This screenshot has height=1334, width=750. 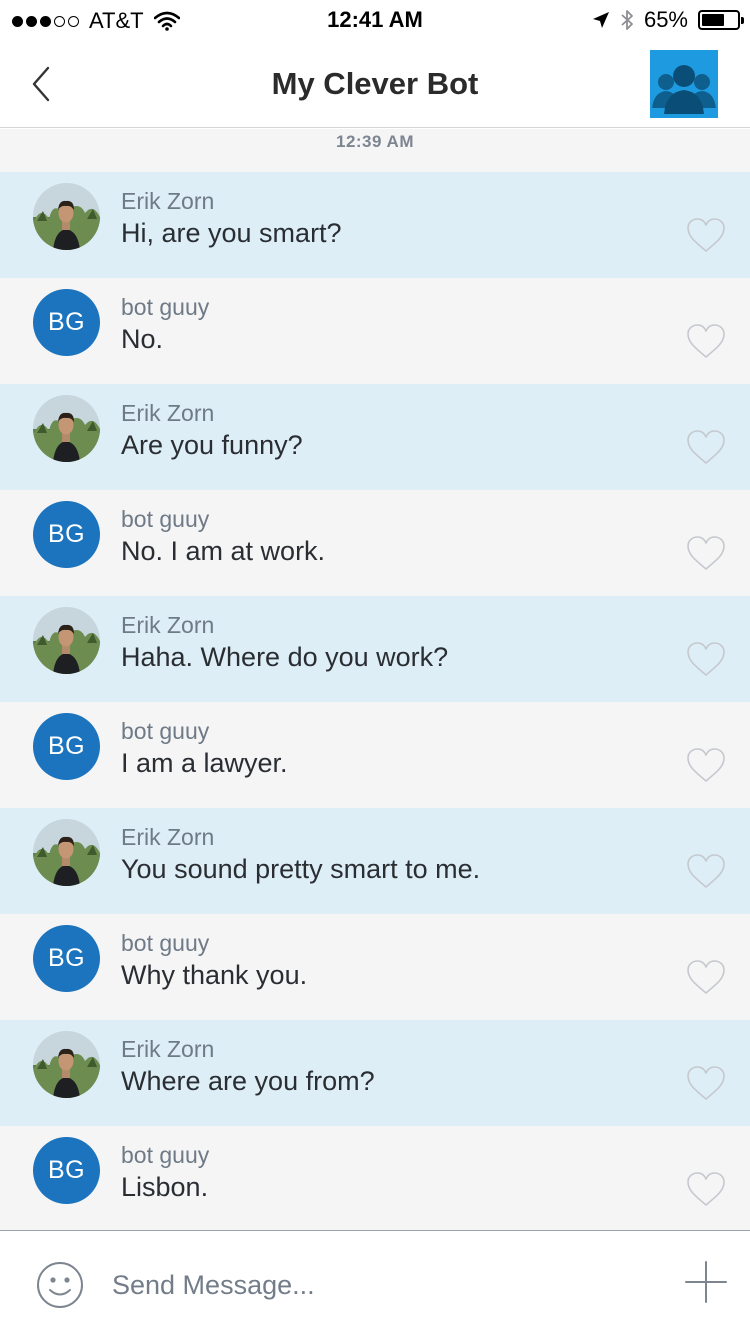 I want to click on battery-level, so click(x=713, y=20).